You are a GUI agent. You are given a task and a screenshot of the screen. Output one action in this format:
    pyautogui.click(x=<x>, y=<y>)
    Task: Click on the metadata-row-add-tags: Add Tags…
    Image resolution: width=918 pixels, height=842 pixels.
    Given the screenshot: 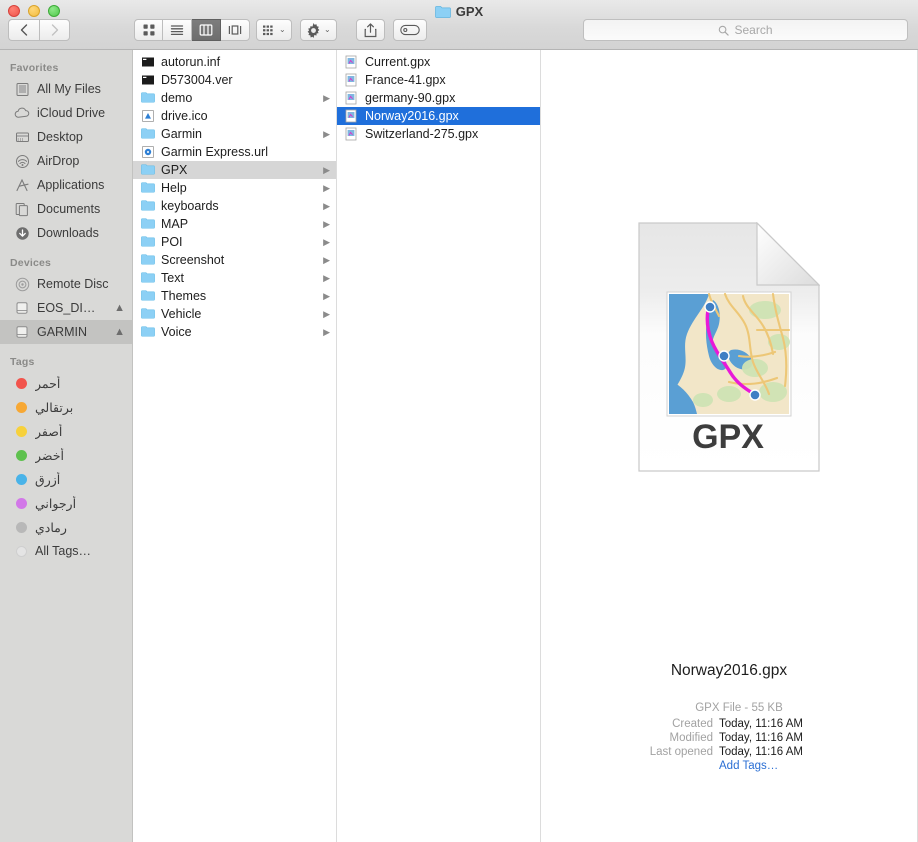 What is the action you would take?
    pyautogui.click(x=729, y=766)
    